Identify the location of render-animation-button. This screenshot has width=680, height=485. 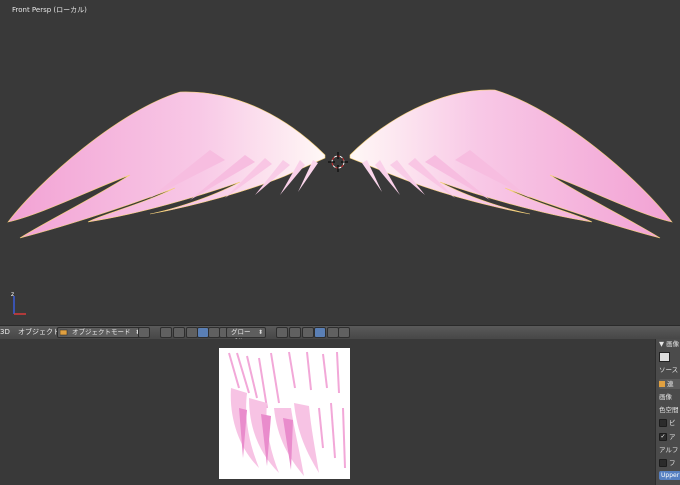
(344, 332).